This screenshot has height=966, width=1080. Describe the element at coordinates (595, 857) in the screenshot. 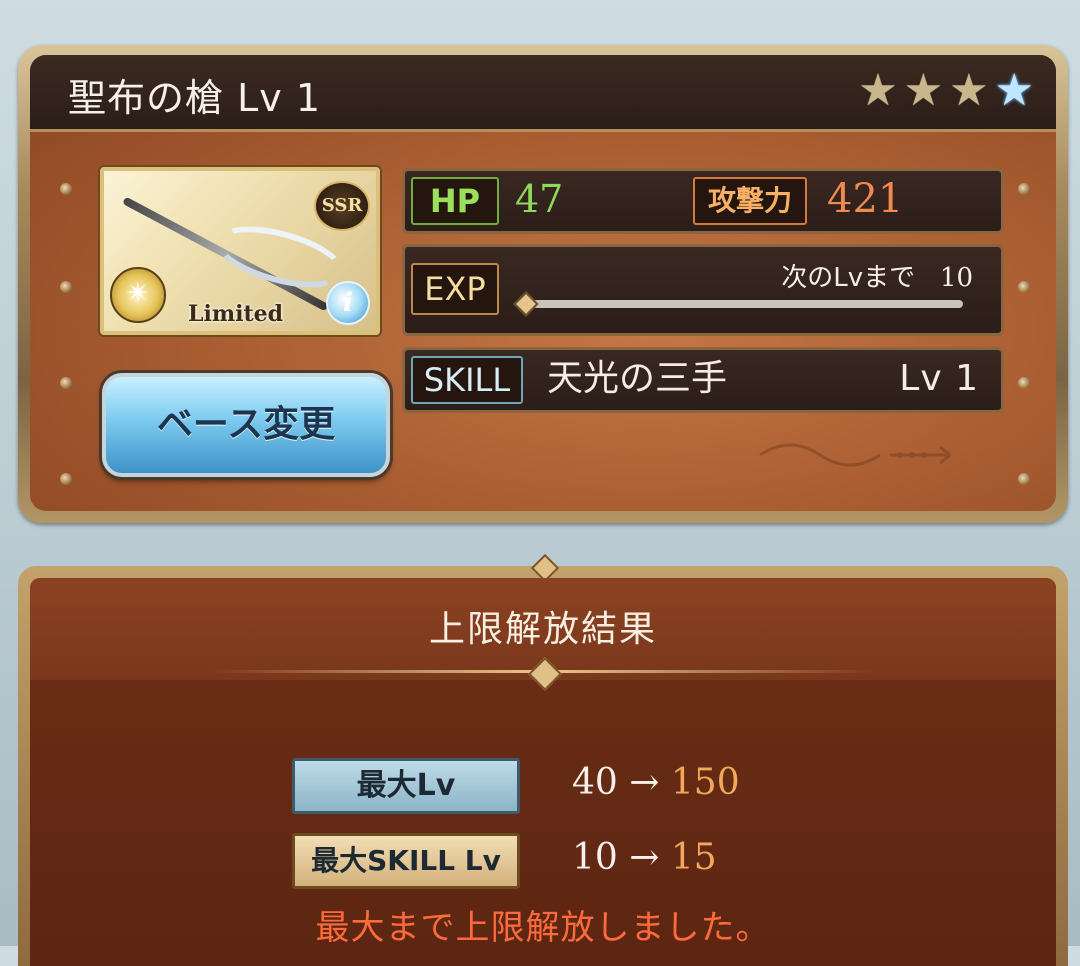

I see `max-skill-level-from: 10` at that location.